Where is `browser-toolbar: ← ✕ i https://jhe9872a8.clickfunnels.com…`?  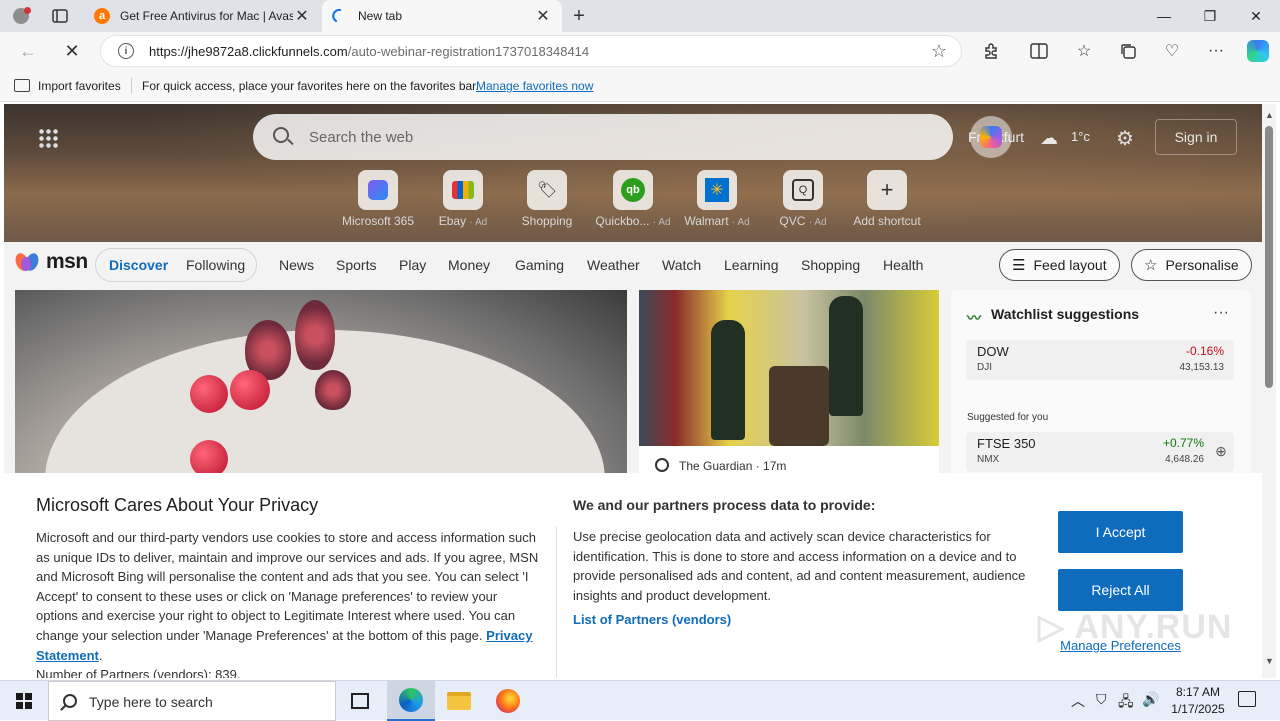
browser-toolbar: ← ✕ i https://jhe9872a8.clickfunnels.com… is located at coordinates (640, 51).